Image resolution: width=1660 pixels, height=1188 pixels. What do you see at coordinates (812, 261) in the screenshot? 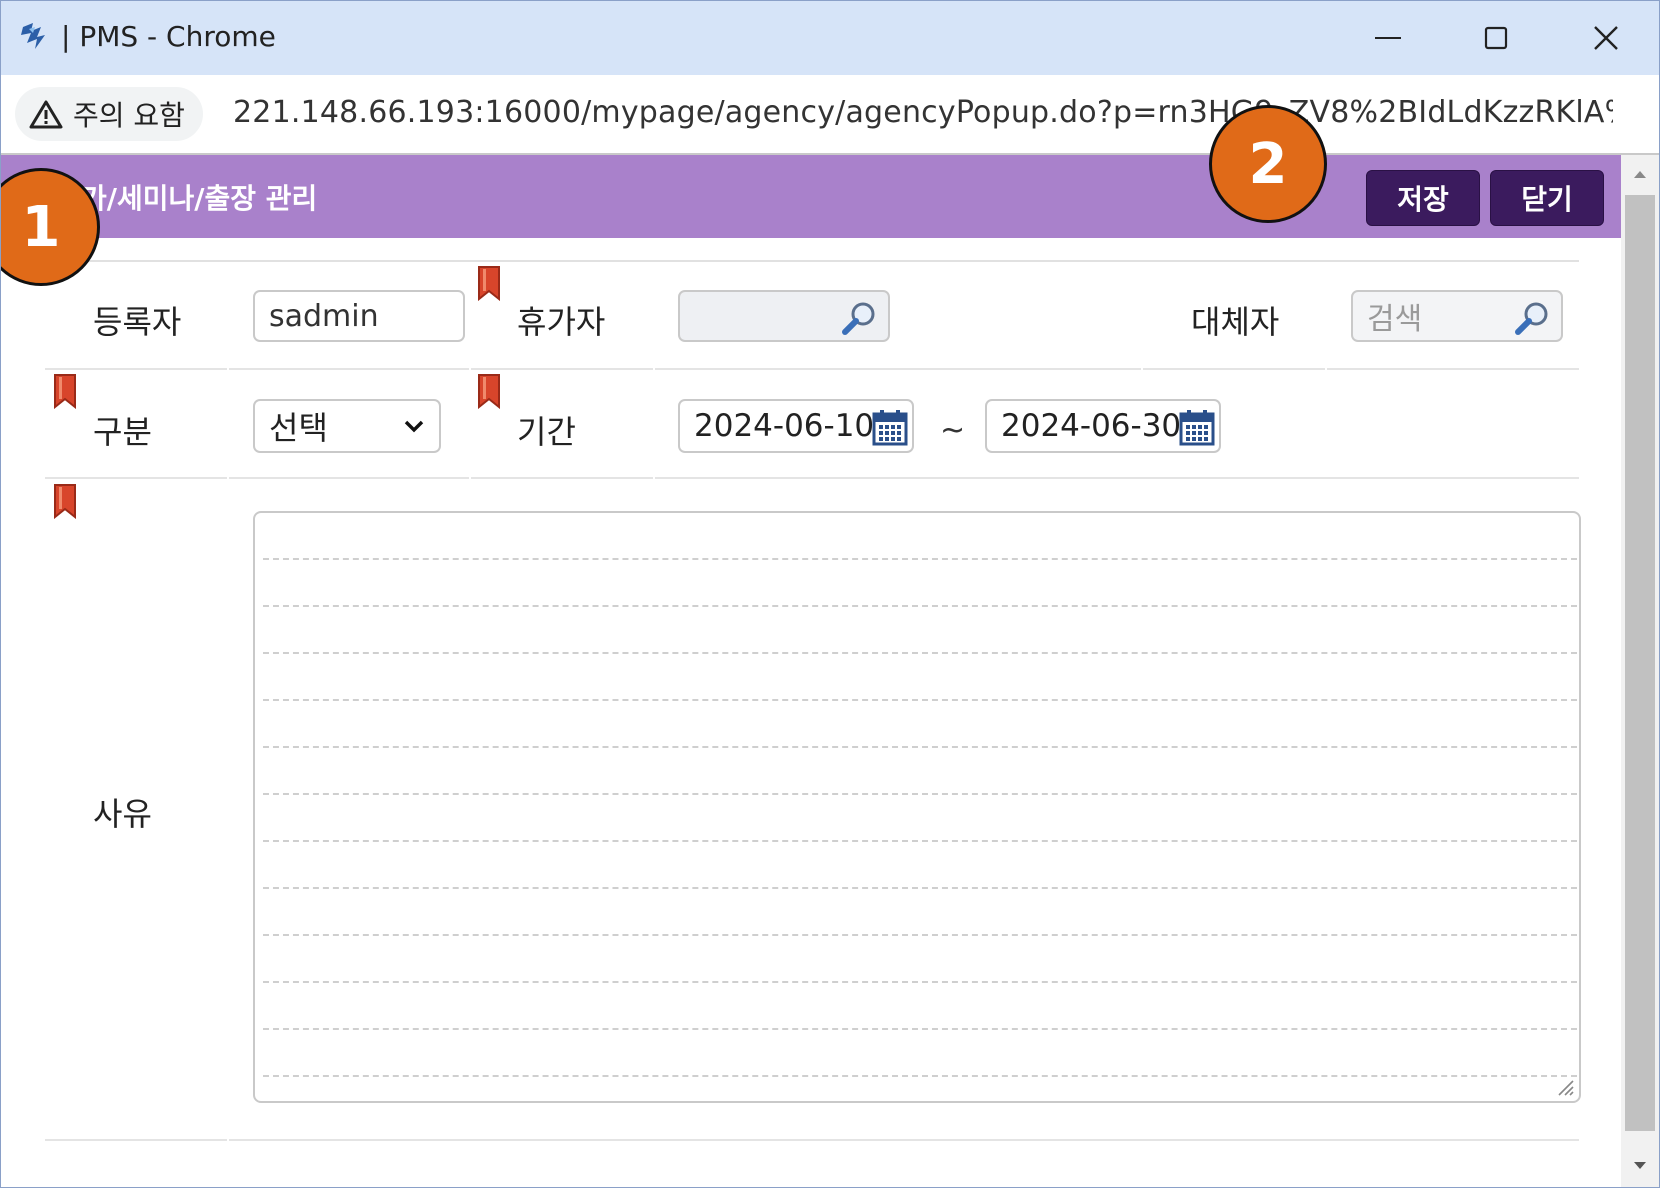
I see `form-top-border` at bounding box center [812, 261].